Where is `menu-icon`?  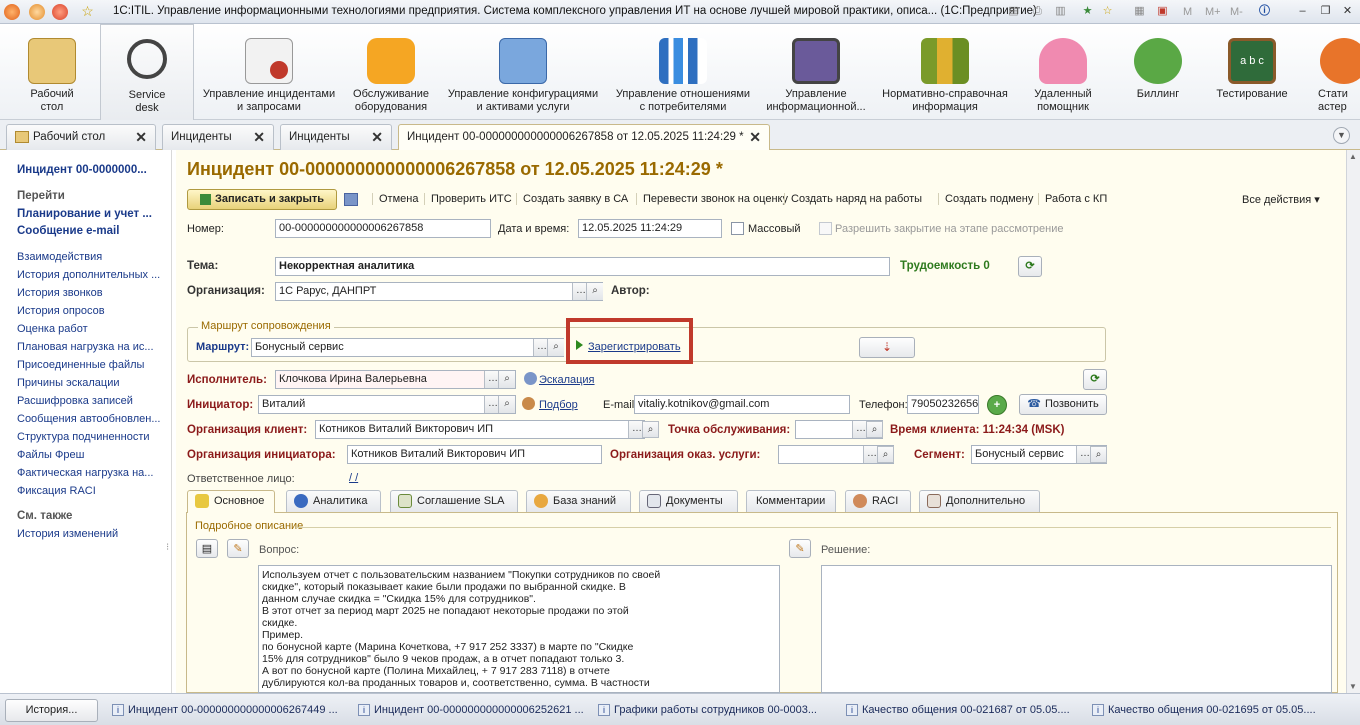 menu-icon is located at coordinates (37, 12).